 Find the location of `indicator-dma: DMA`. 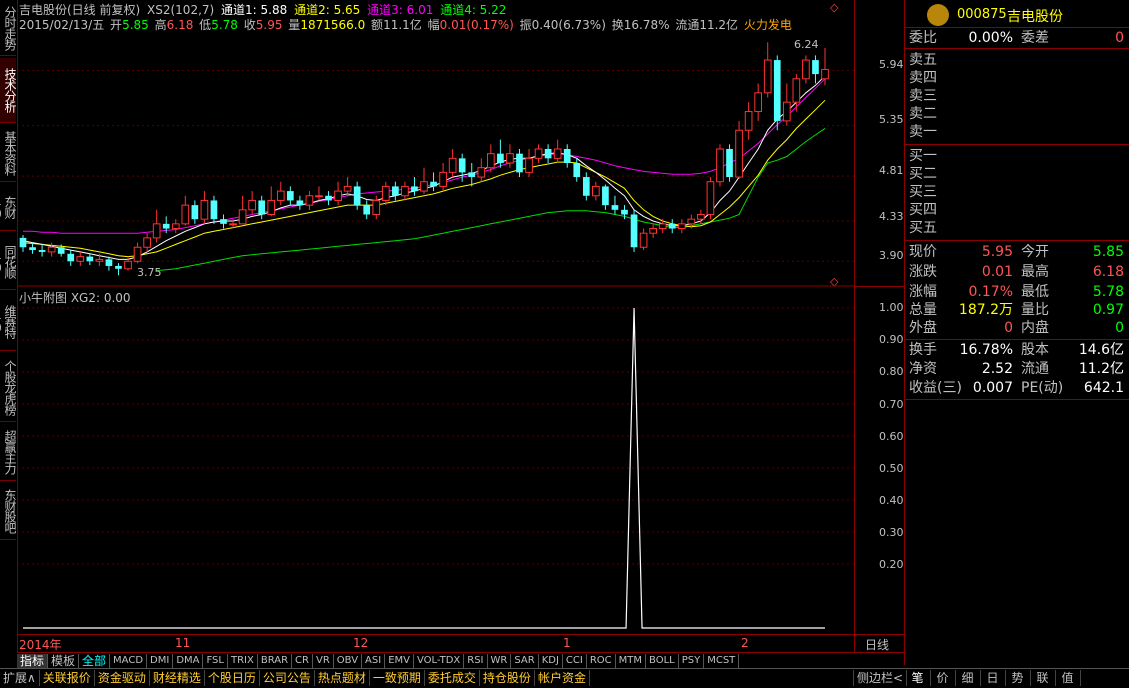

indicator-dma: DMA is located at coordinates (188, 661).